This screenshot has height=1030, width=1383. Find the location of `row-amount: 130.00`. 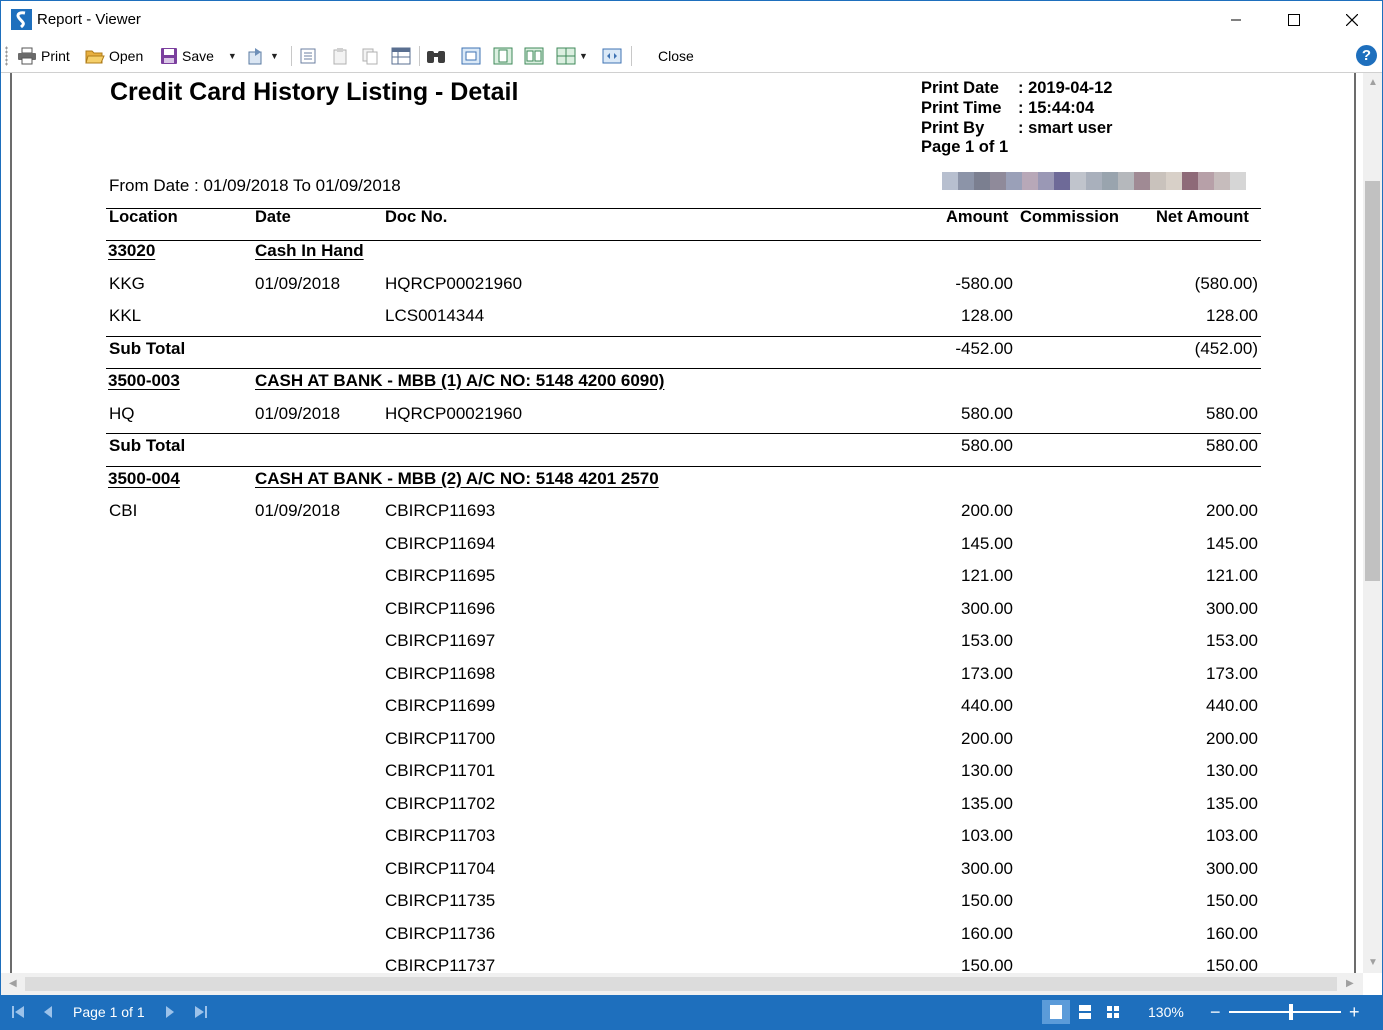

row-amount: 130.00 is located at coordinates (987, 770).